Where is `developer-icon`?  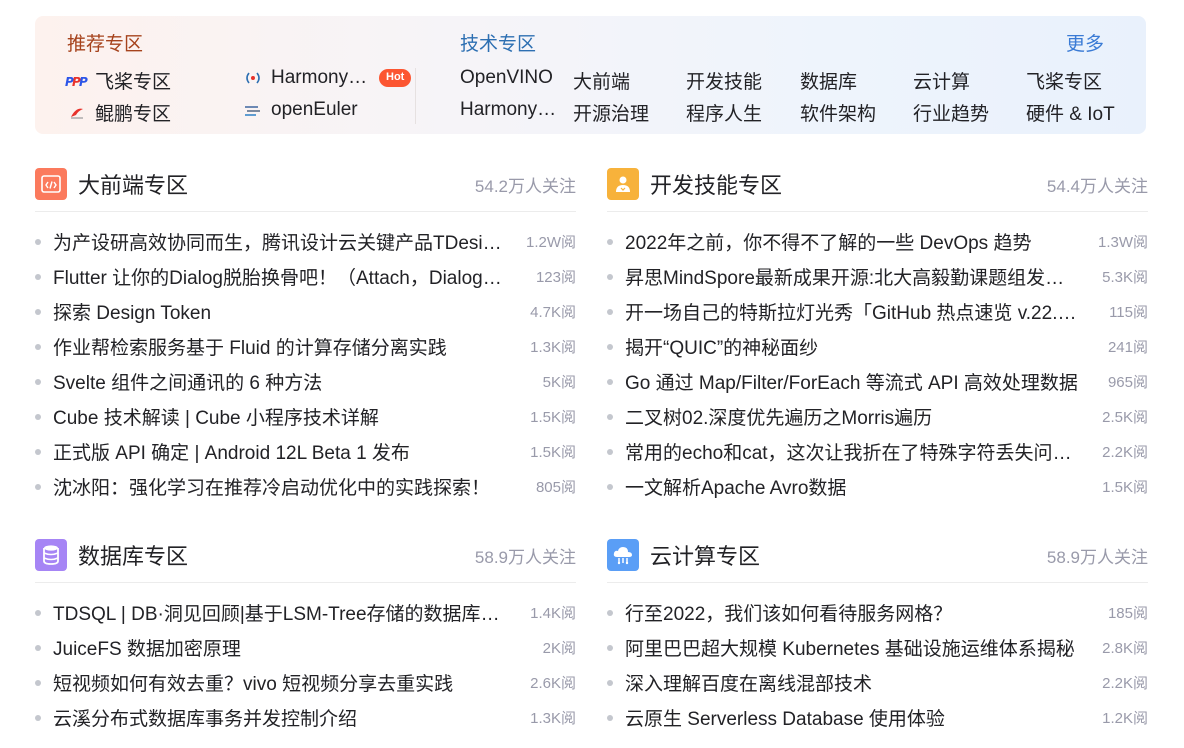
developer-icon is located at coordinates (623, 184).